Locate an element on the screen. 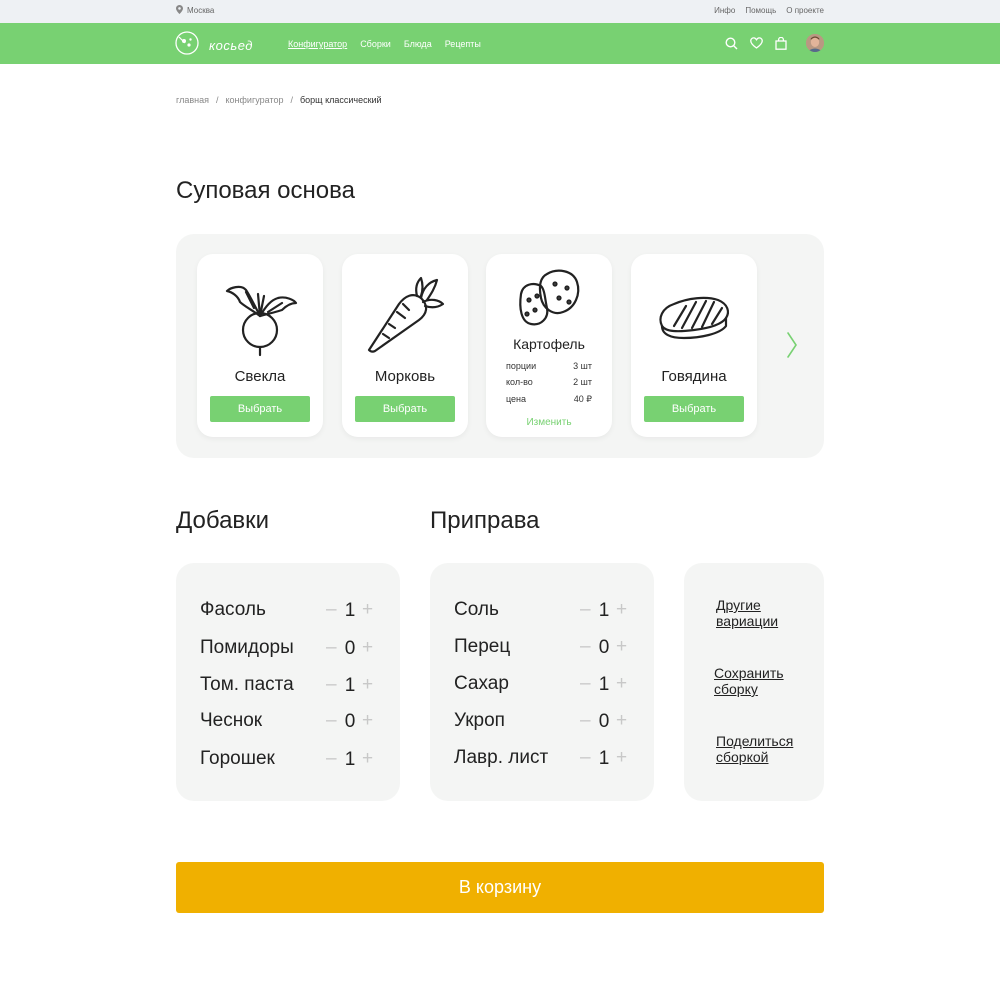 Image resolution: width=1000 pixels, height=1000 pixels. detail-row-portions: порции 3 шт is located at coordinates (549, 366).